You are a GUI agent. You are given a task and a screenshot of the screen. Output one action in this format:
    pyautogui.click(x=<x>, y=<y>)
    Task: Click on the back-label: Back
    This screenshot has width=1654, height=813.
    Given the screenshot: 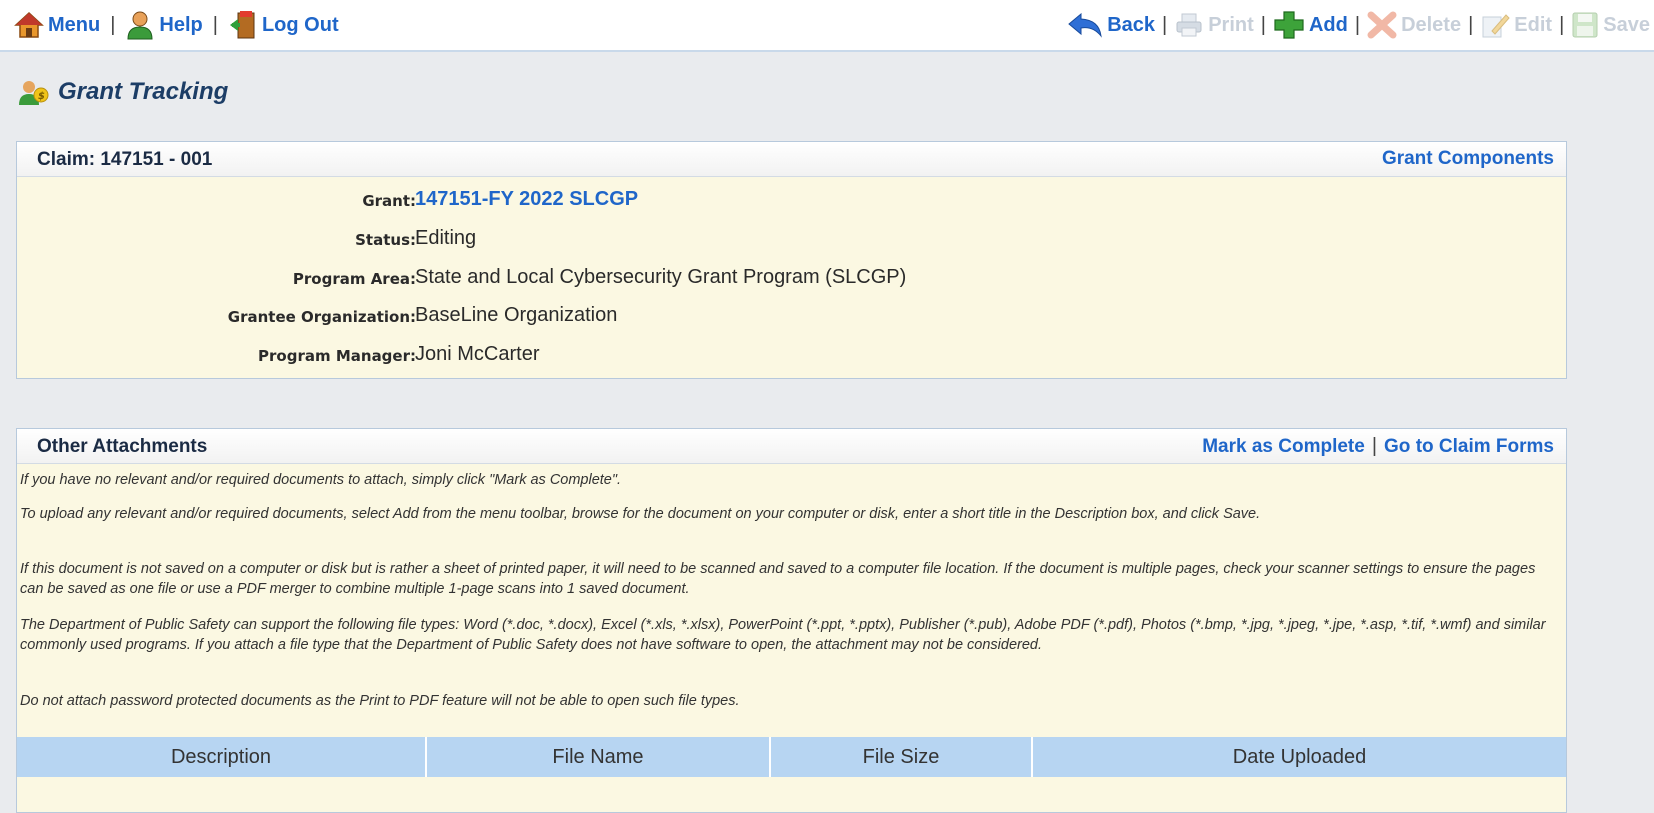 What is the action you would take?
    pyautogui.click(x=1131, y=24)
    